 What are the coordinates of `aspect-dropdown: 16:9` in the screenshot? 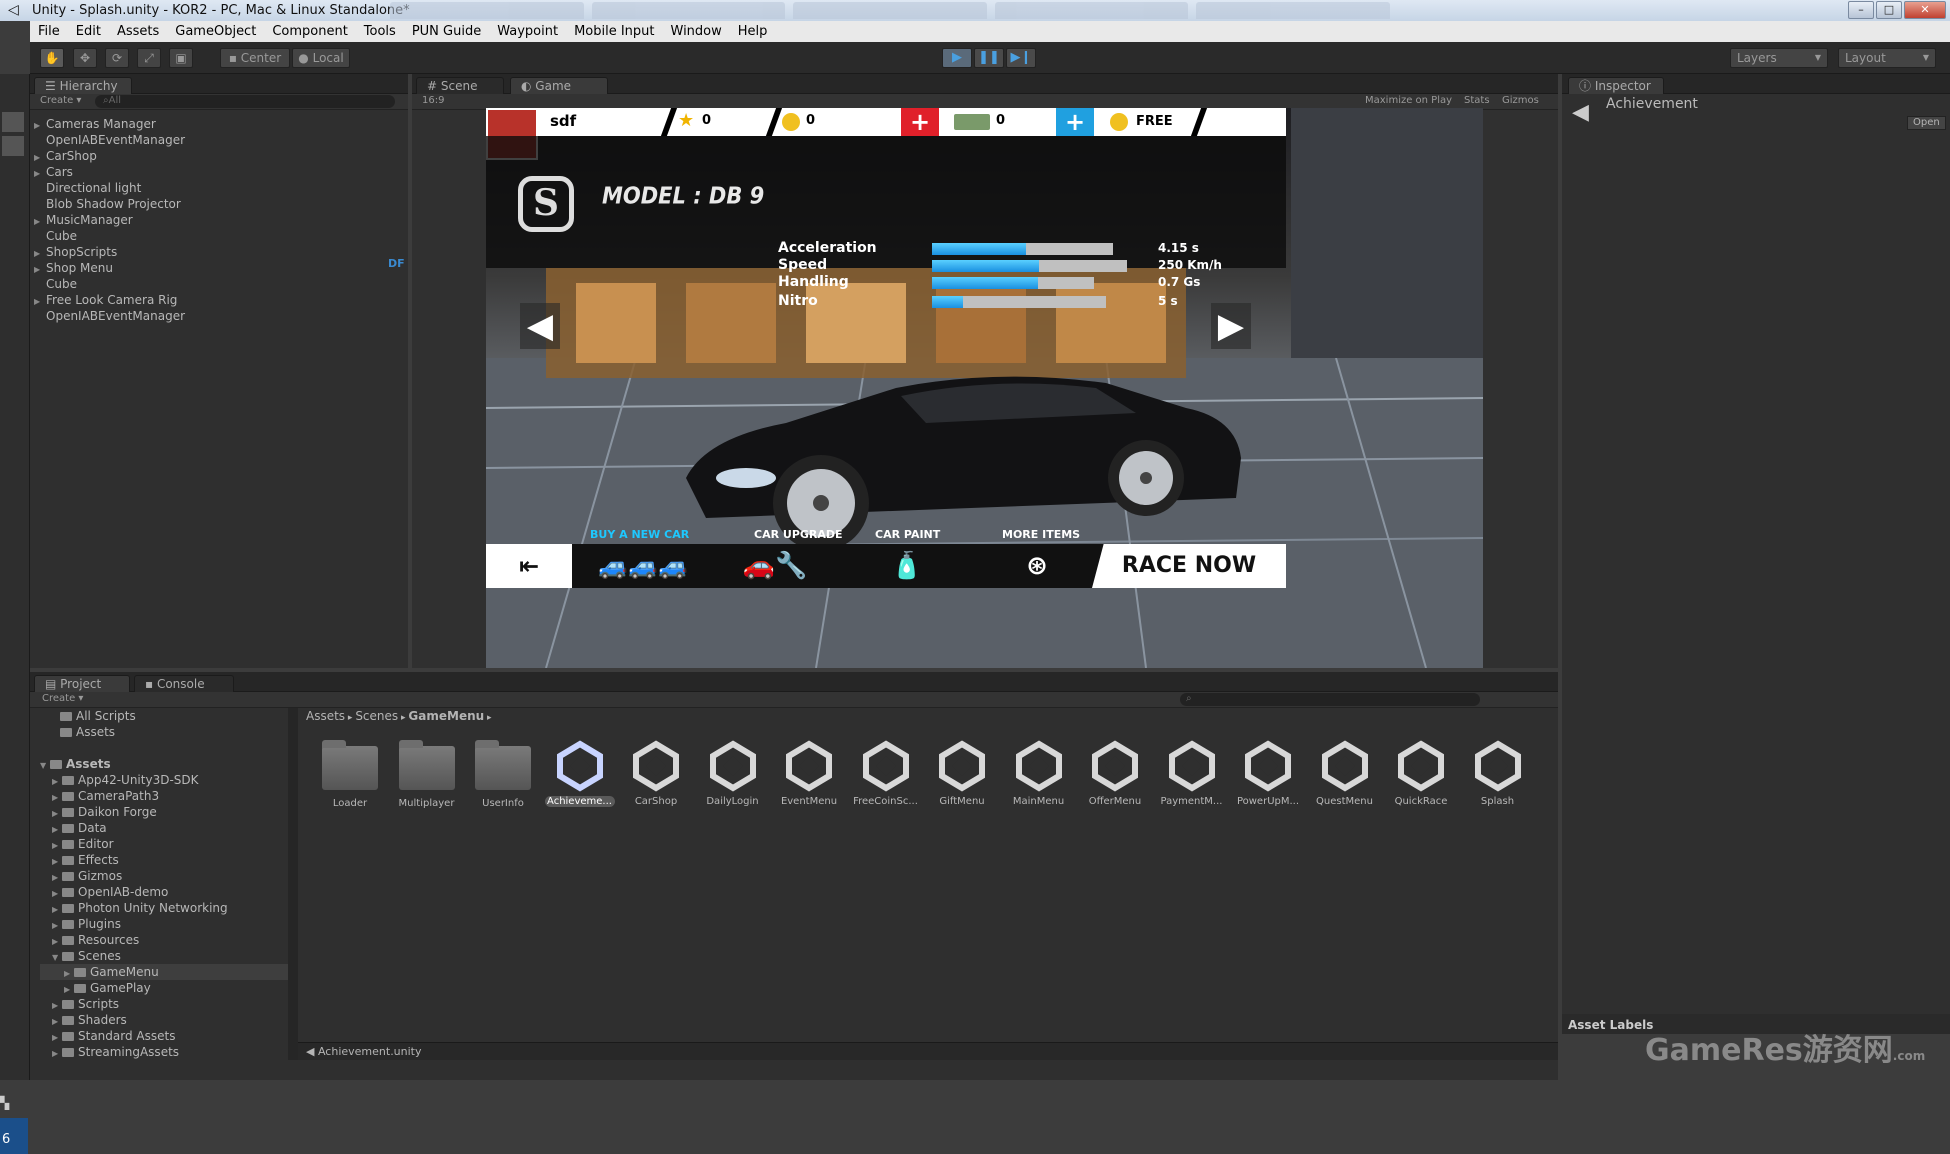 It's located at (433, 100).